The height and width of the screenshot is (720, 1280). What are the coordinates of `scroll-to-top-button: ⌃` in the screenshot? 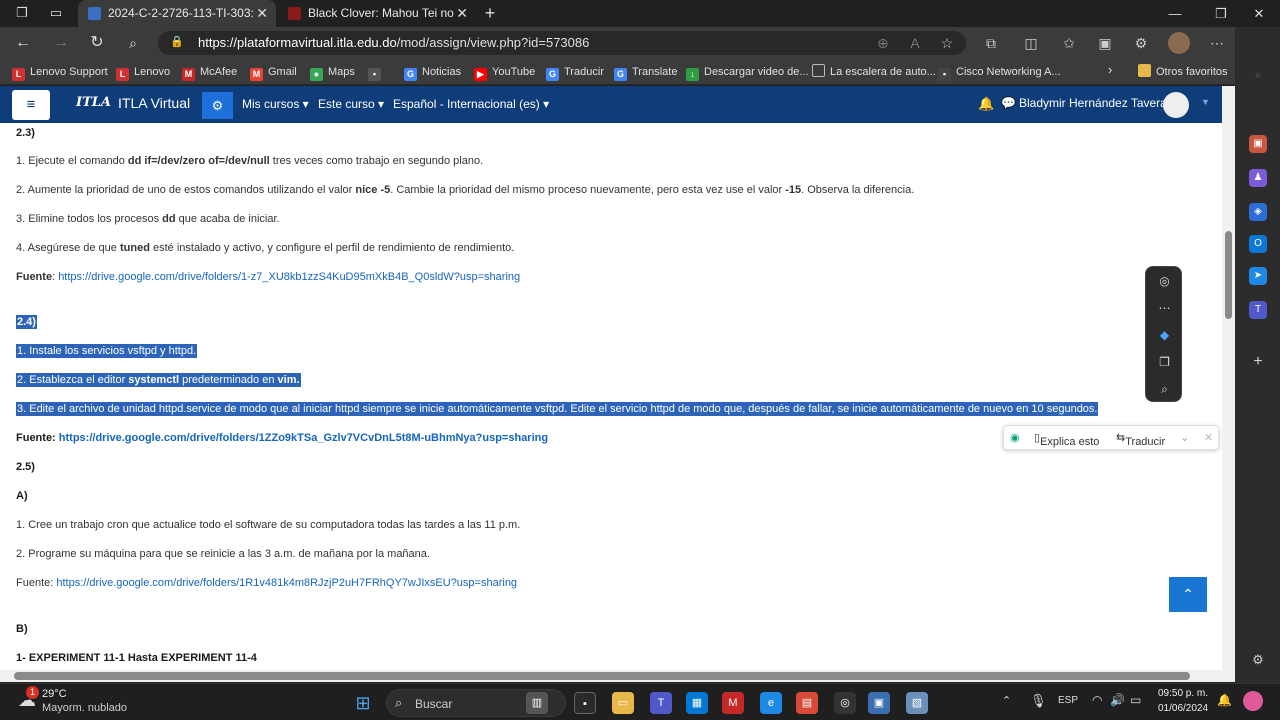 It's located at (1188, 594).